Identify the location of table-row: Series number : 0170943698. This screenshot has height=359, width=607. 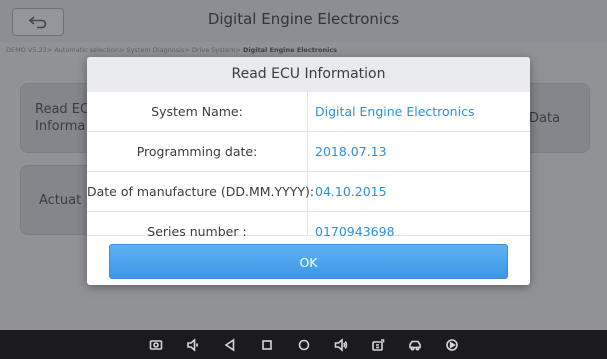
(308, 225).